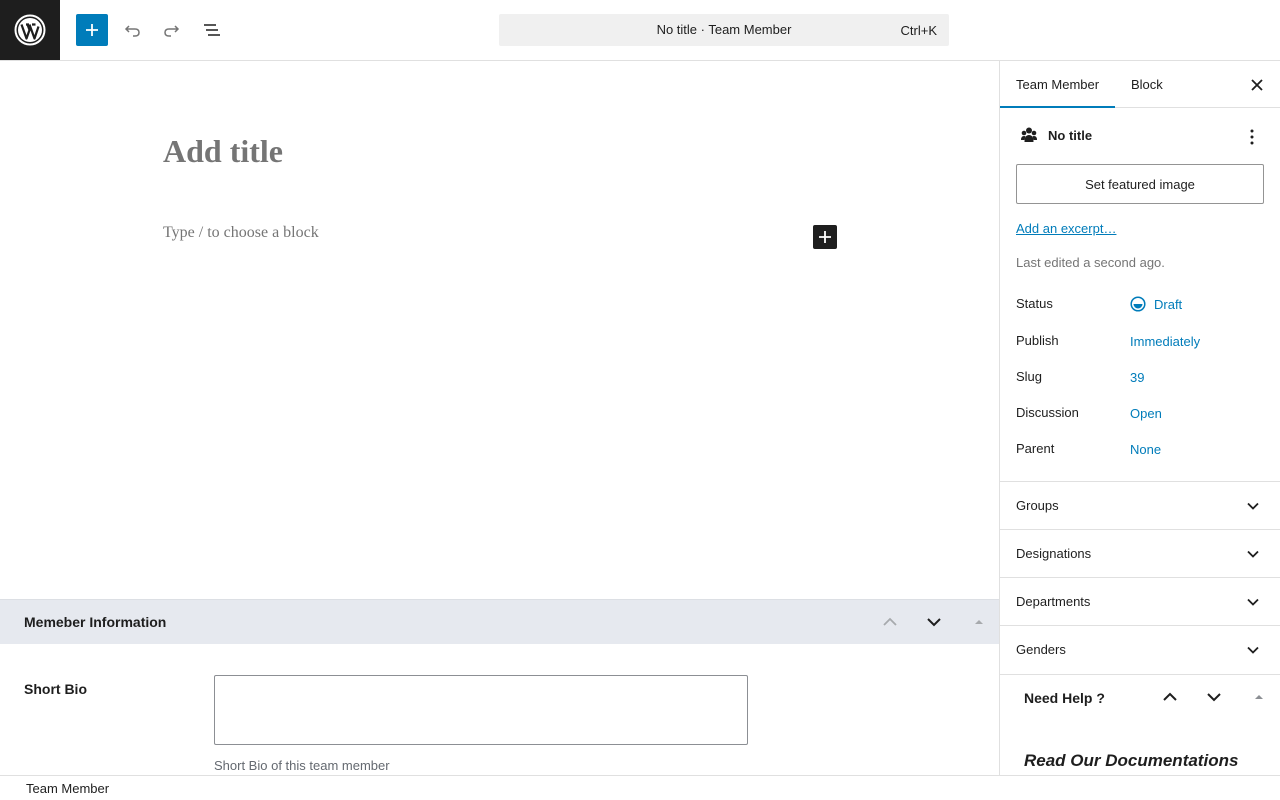 The width and height of the screenshot is (1280, 800). I want to click on redo-icon, so click(172, 31).